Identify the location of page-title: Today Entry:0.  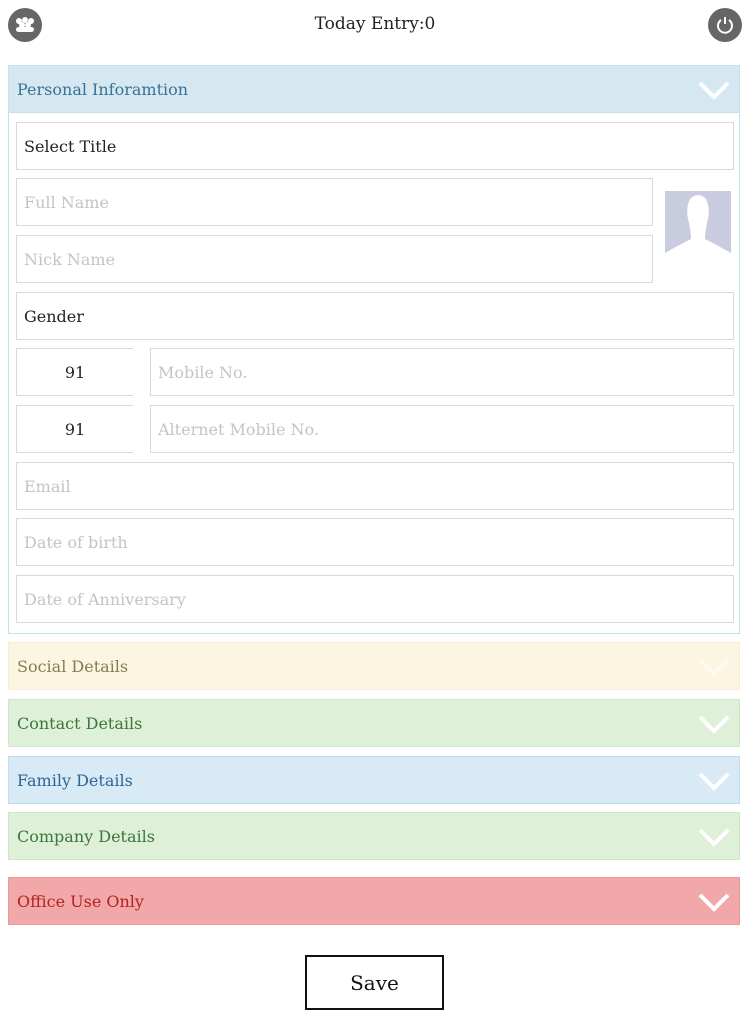
(375, 24).